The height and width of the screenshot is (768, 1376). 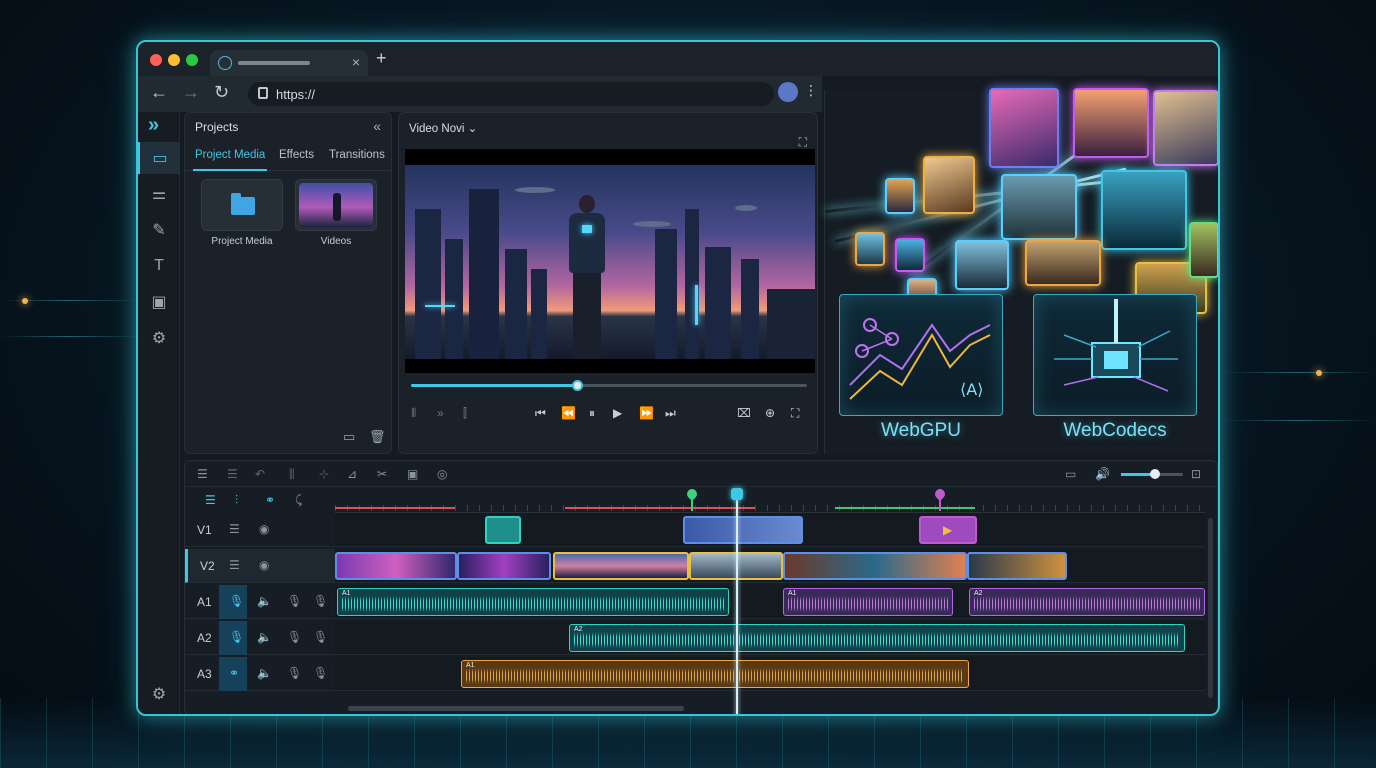 What do you see at coordinates (1102, 474) in the screenshot?
I see `volume-icon: 🔊` at bounding box center [1102, 474].